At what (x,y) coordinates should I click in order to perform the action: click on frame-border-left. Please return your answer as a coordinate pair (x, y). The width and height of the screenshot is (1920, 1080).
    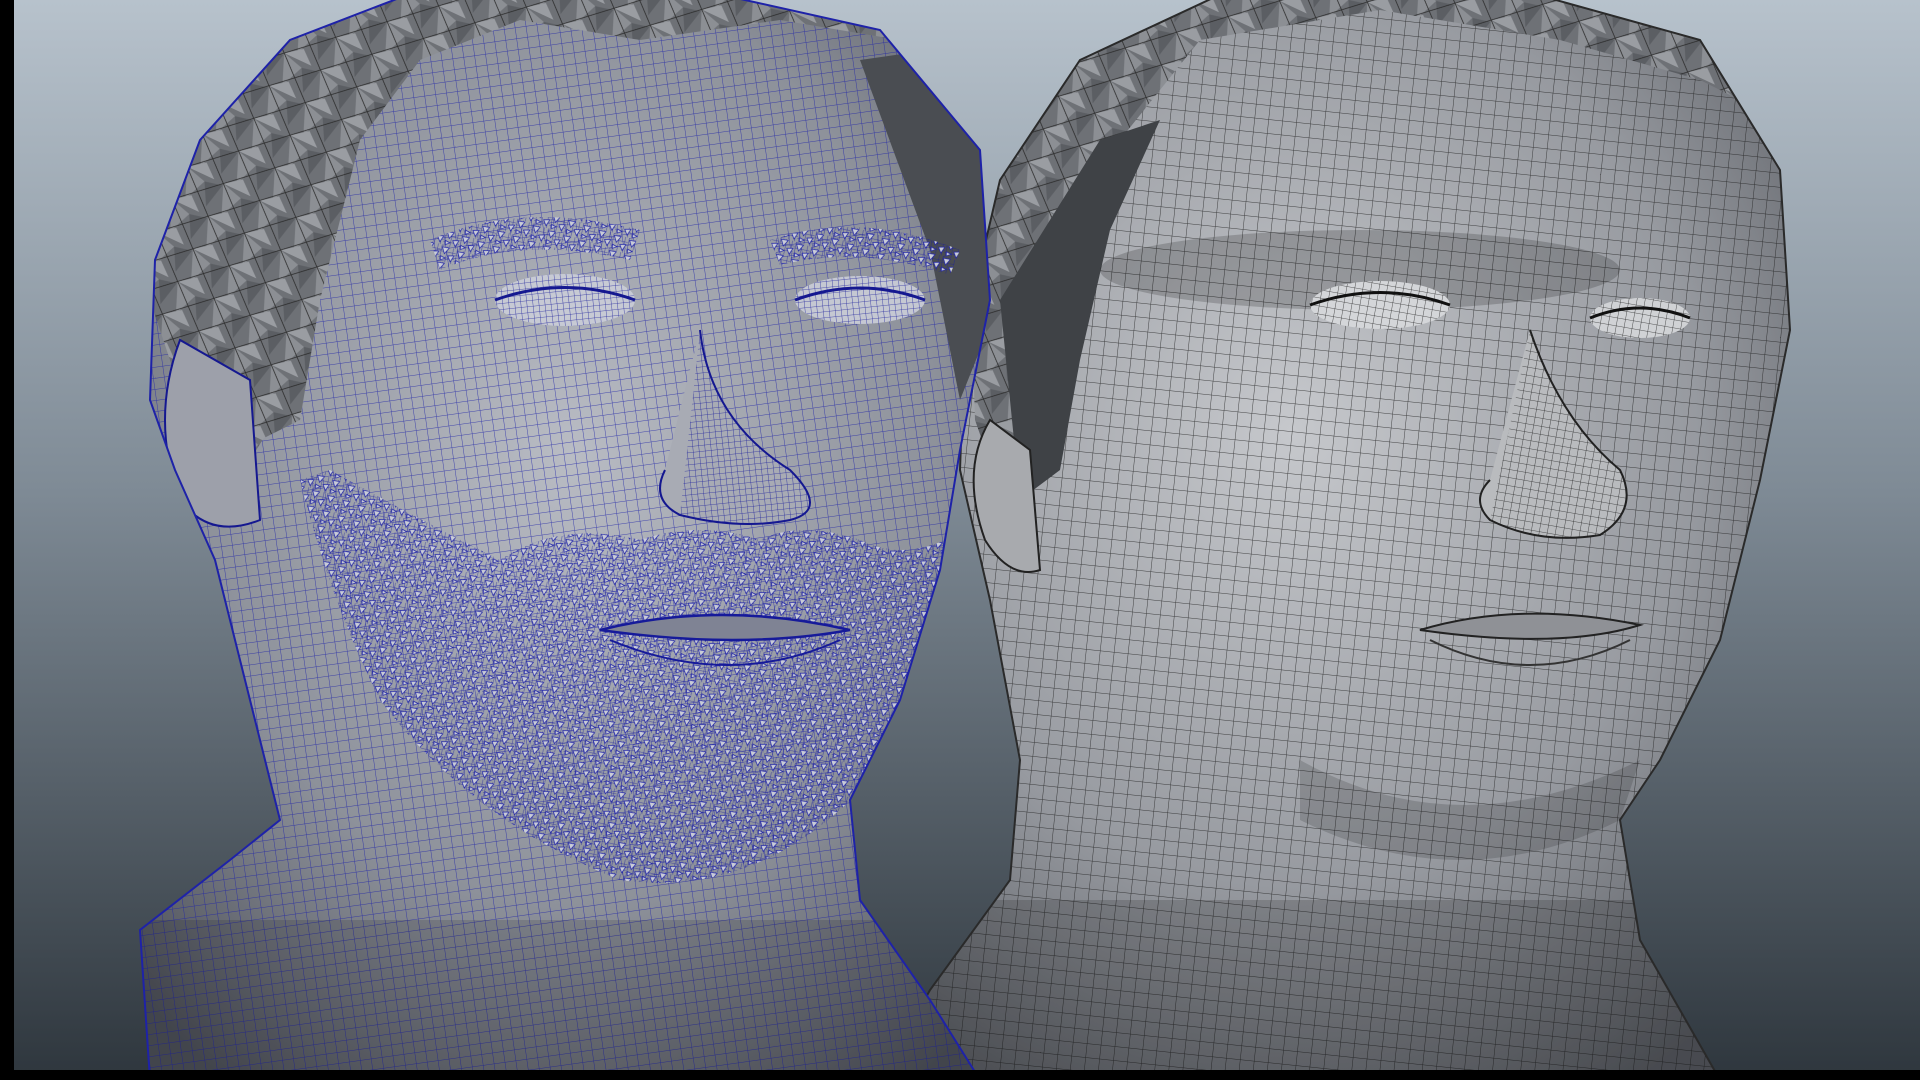
    Looking at the image, I should click on (7, 540).